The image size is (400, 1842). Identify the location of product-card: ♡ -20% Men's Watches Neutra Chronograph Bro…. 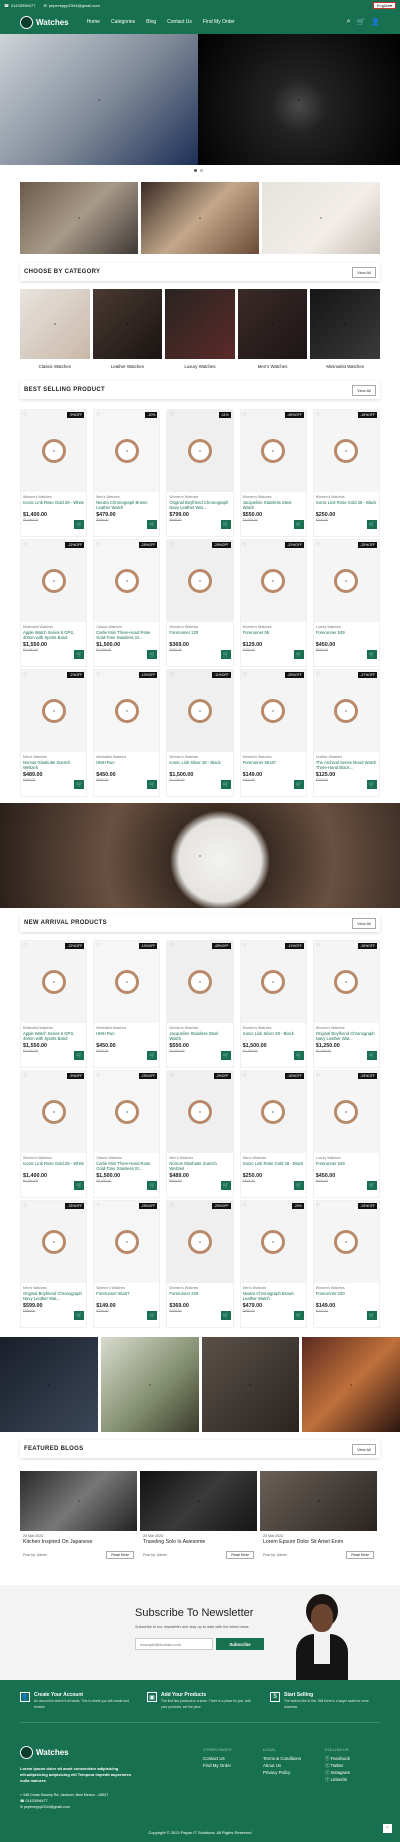
(273, 1264).